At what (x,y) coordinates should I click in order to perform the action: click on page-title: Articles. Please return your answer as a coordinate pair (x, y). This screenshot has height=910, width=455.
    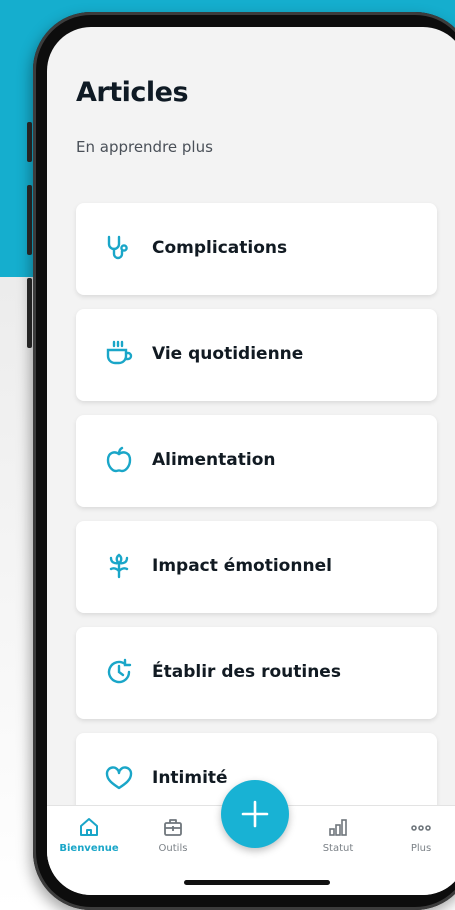
    Looking at the image, I should click on (132, 92).